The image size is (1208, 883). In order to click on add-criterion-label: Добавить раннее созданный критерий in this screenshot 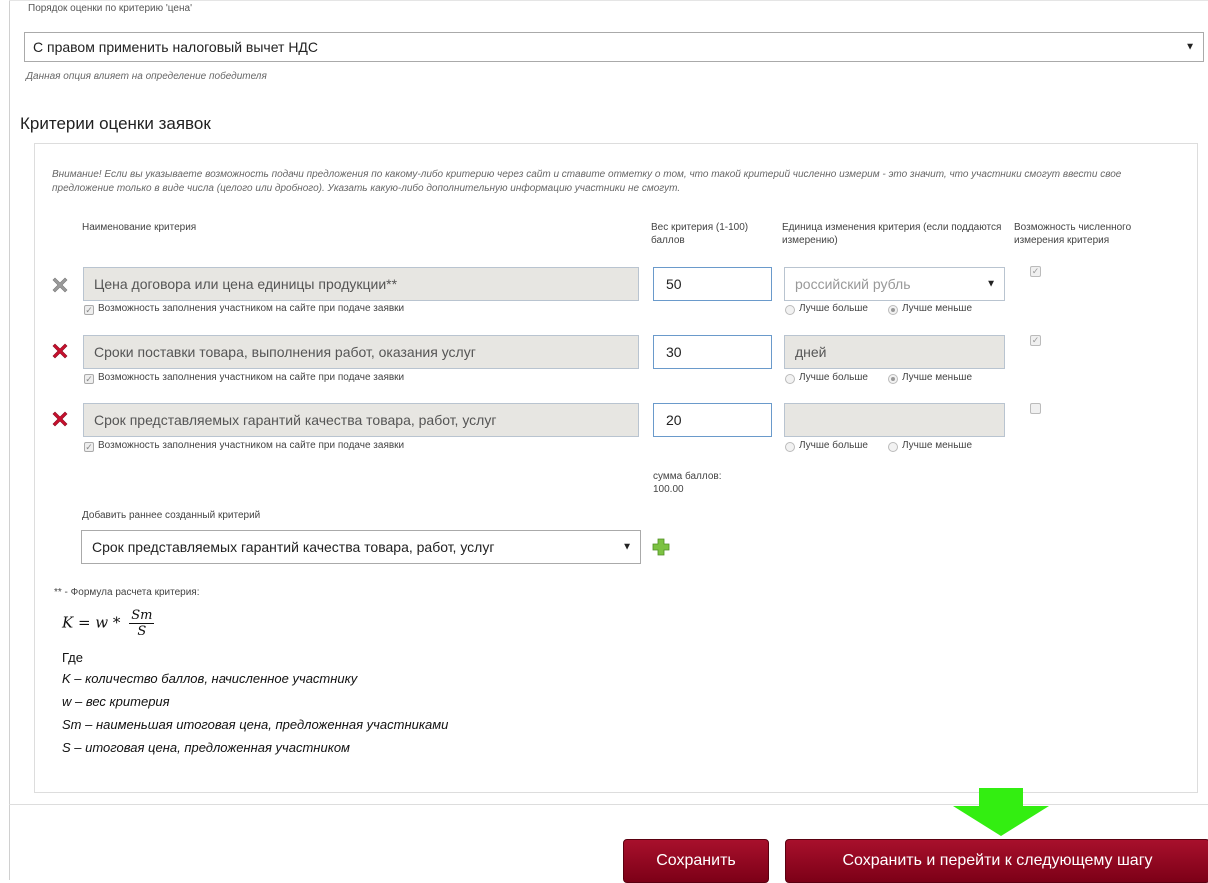, I will do `click(171, 515)`.